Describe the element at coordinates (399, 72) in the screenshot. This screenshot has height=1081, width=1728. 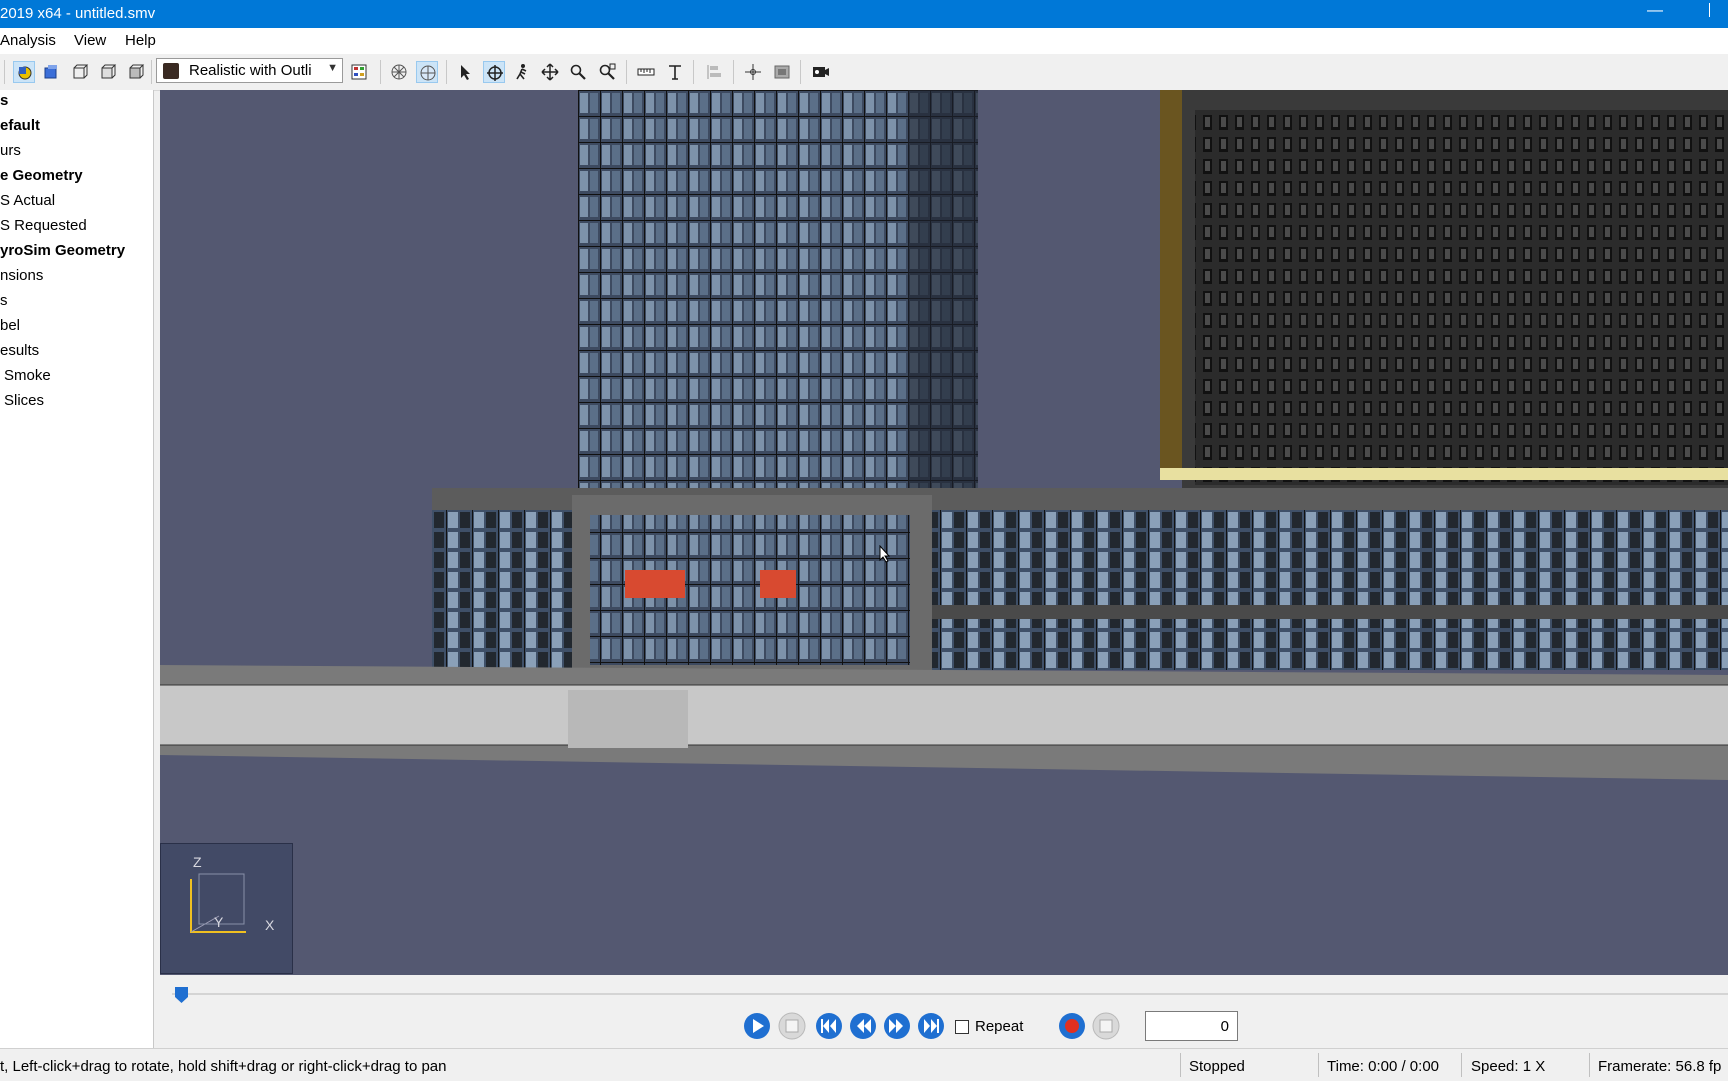
I see `wireframe-icon` at that location.